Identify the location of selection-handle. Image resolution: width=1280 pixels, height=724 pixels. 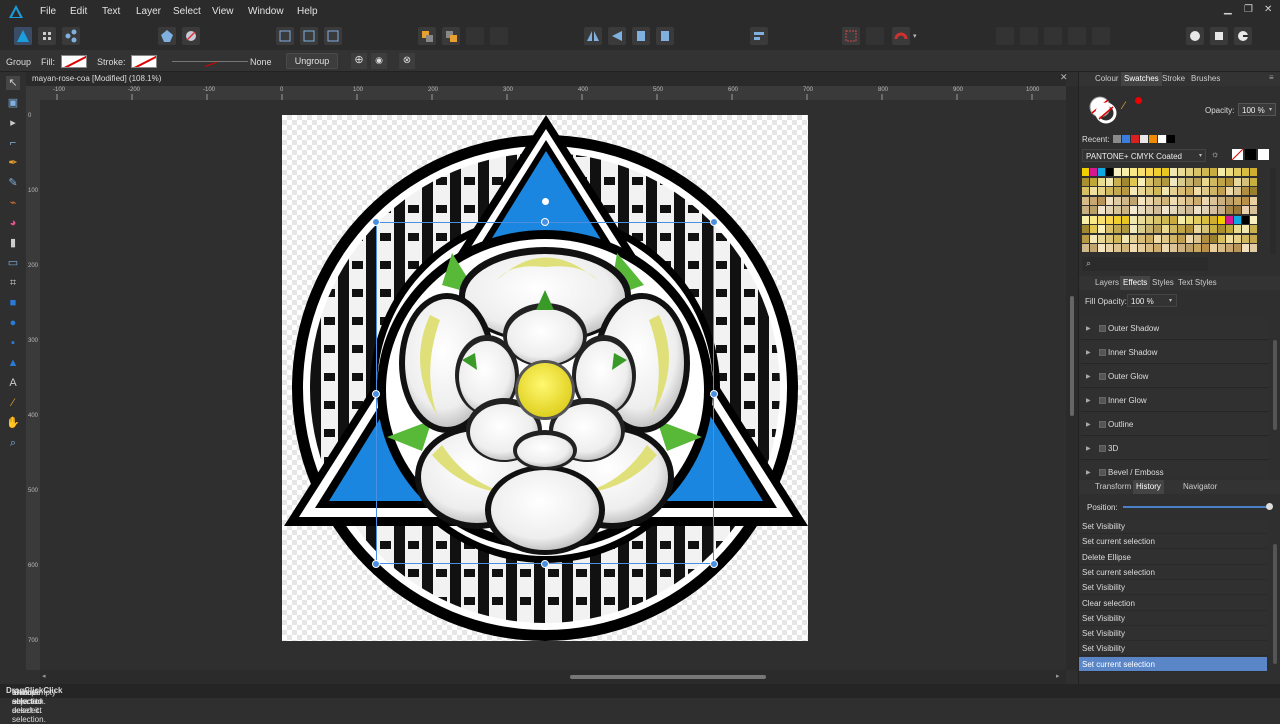
(376, 222).